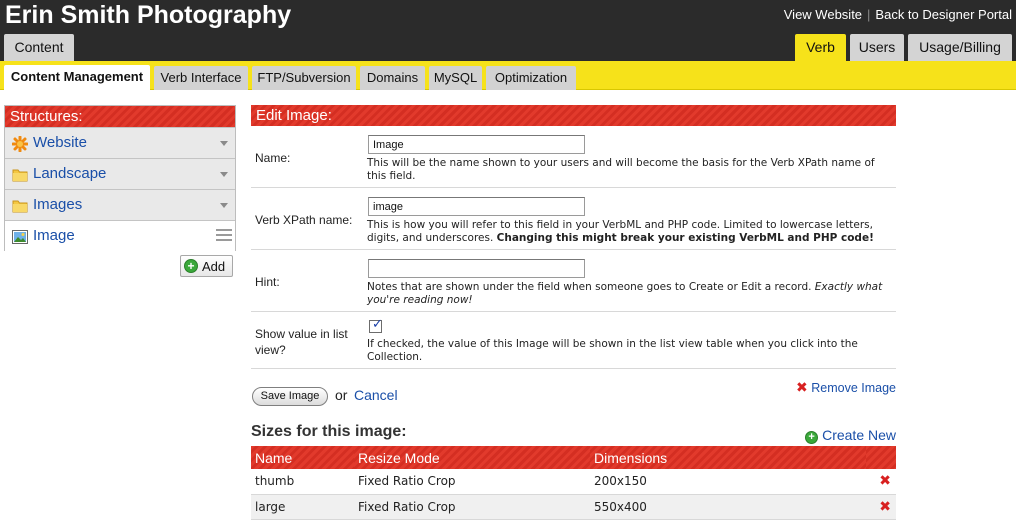 The width and height of the screenshot is (1016, 522). I want to click on name-input, so click(476, 144).